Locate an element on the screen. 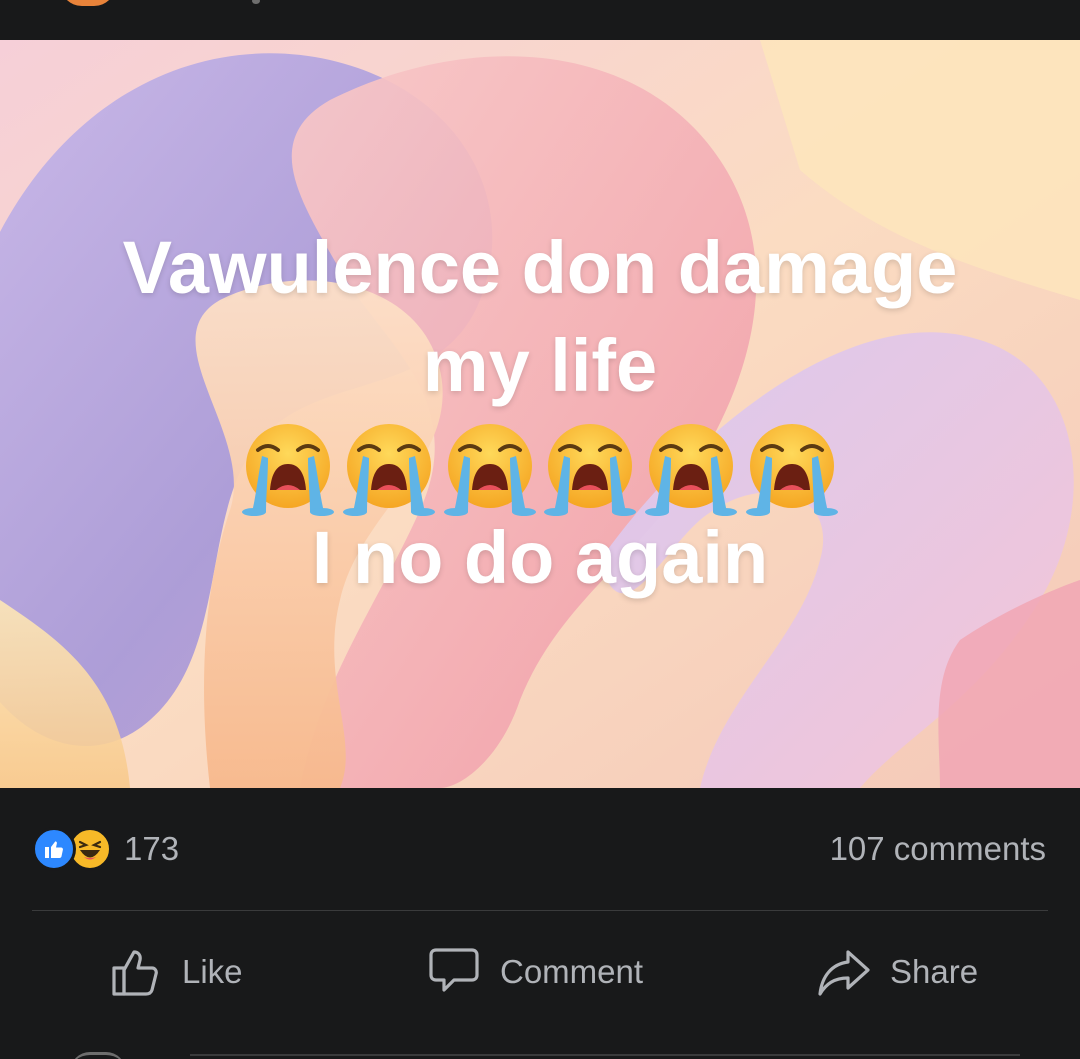  reaction-count: 173 is located at coordinates (152, 848).